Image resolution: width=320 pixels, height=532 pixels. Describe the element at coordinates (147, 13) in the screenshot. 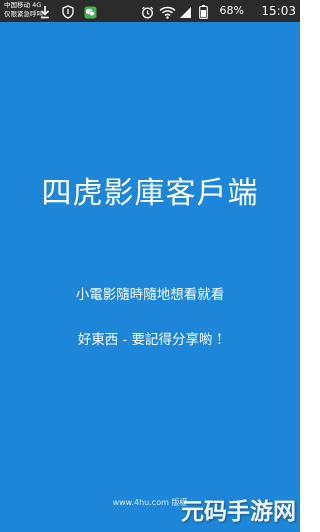

I see `alarm-icon` at that location.